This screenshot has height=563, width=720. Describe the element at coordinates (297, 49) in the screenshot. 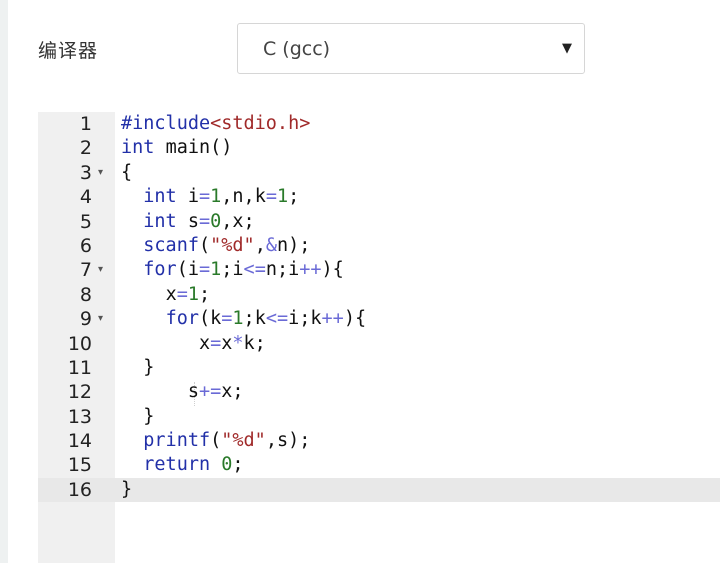

I see `compiler-selected-value: C (gcc)` at that location.